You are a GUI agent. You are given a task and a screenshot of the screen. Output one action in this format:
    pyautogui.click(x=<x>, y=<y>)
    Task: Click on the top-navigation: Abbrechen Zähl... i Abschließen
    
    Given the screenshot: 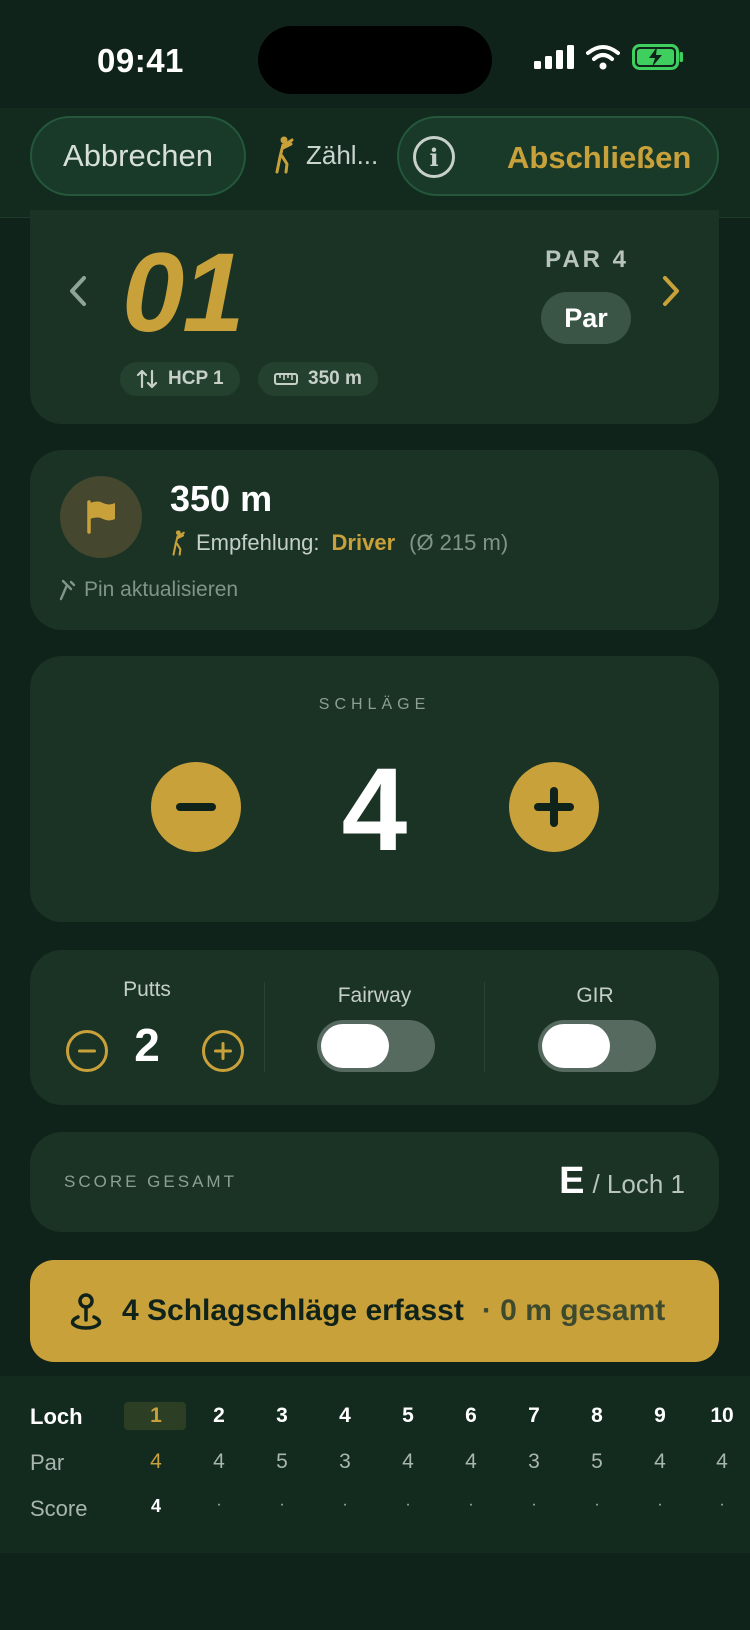 What is the action you would take?
    pyautogui.click(x=375, y=163)
    